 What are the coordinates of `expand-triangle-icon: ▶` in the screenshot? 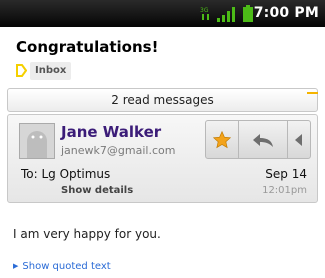 It's located at (16, 266).